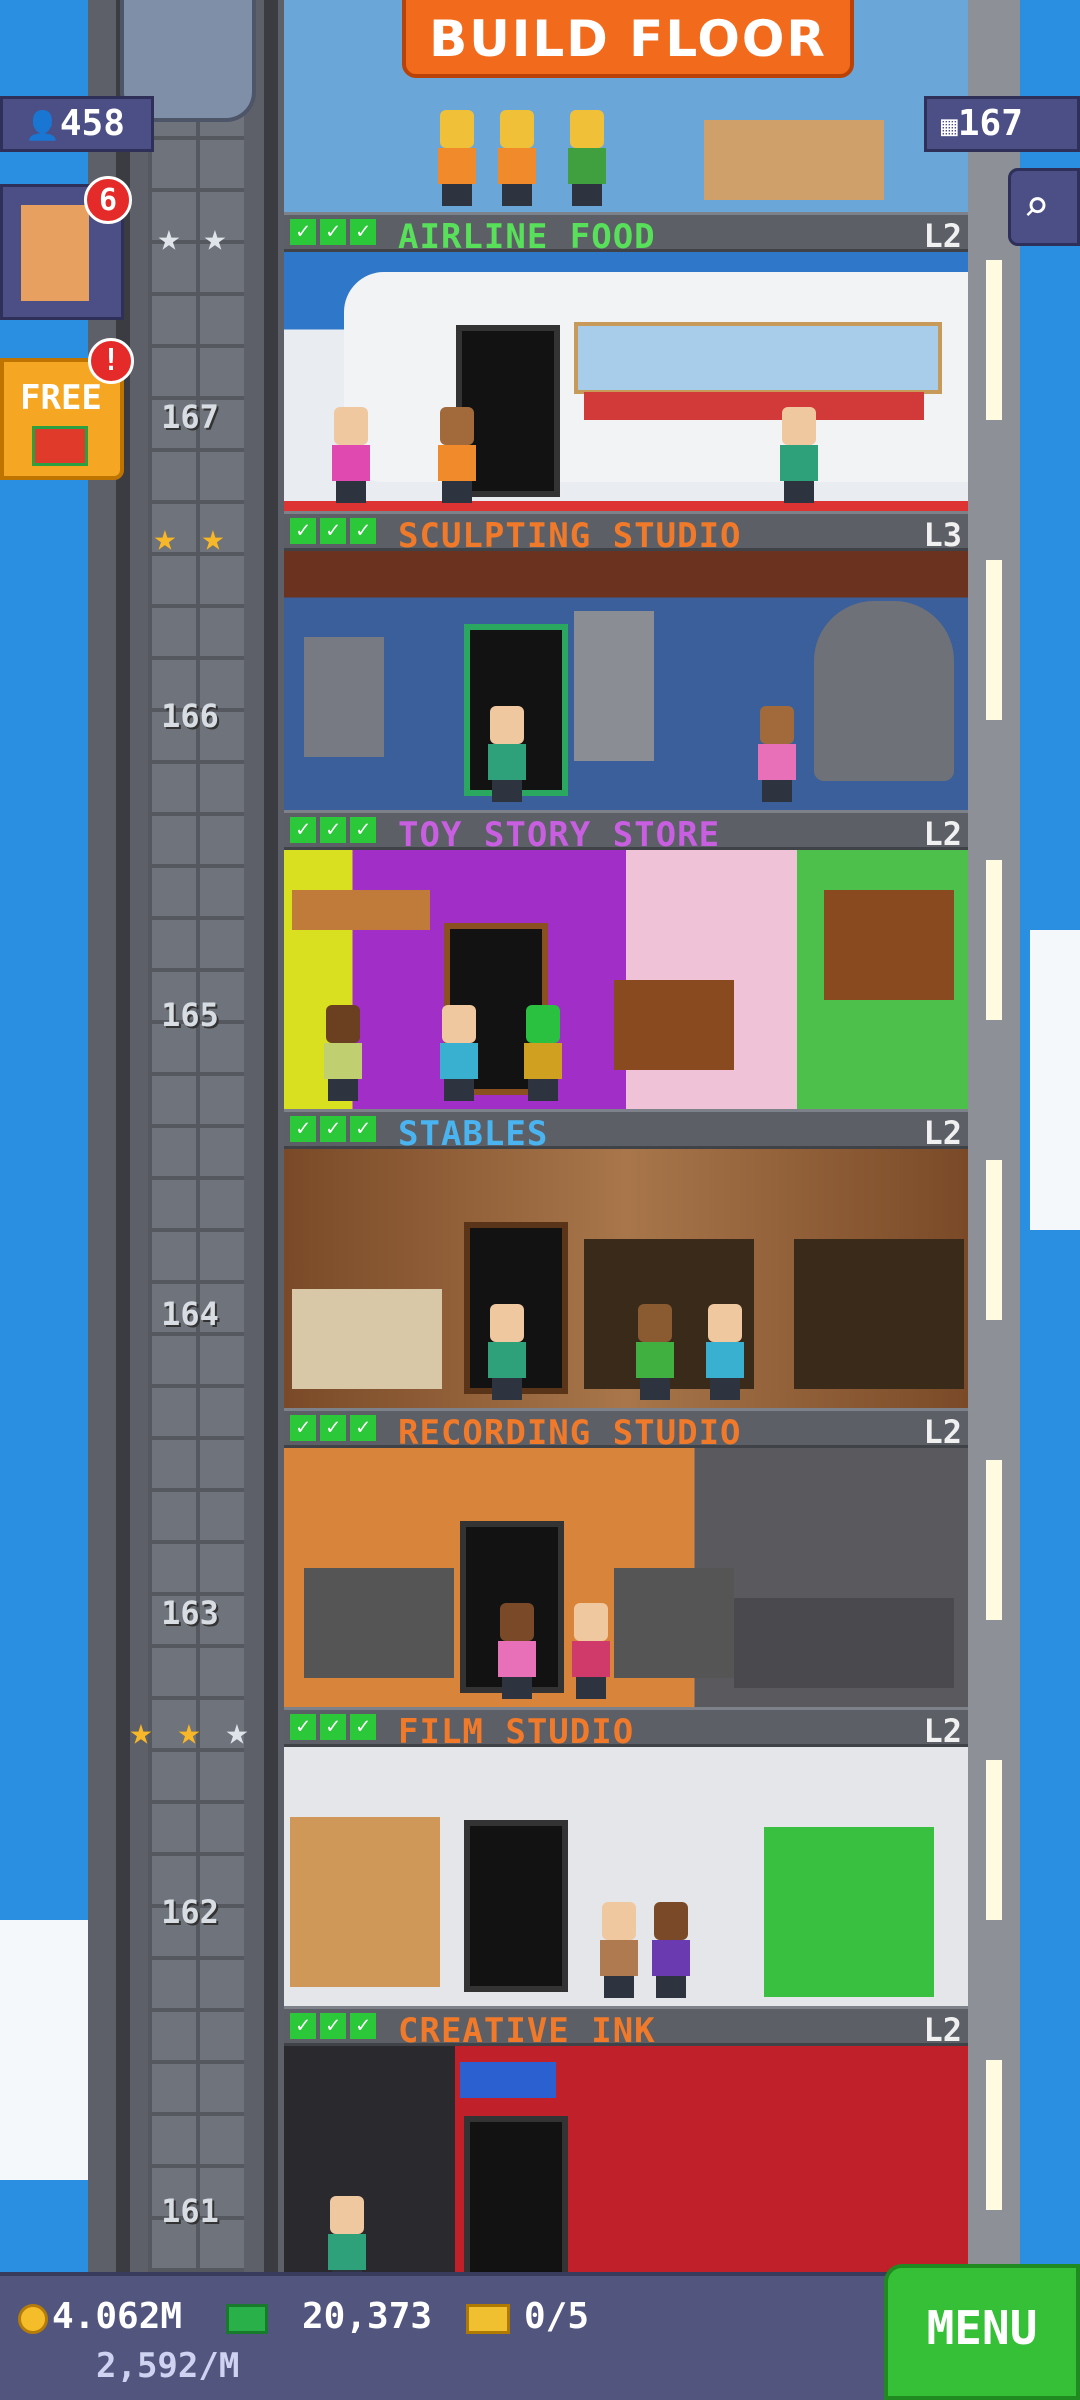 This screenshot has height=2400, width=1080. I want to click on statue, so click(344, 697).